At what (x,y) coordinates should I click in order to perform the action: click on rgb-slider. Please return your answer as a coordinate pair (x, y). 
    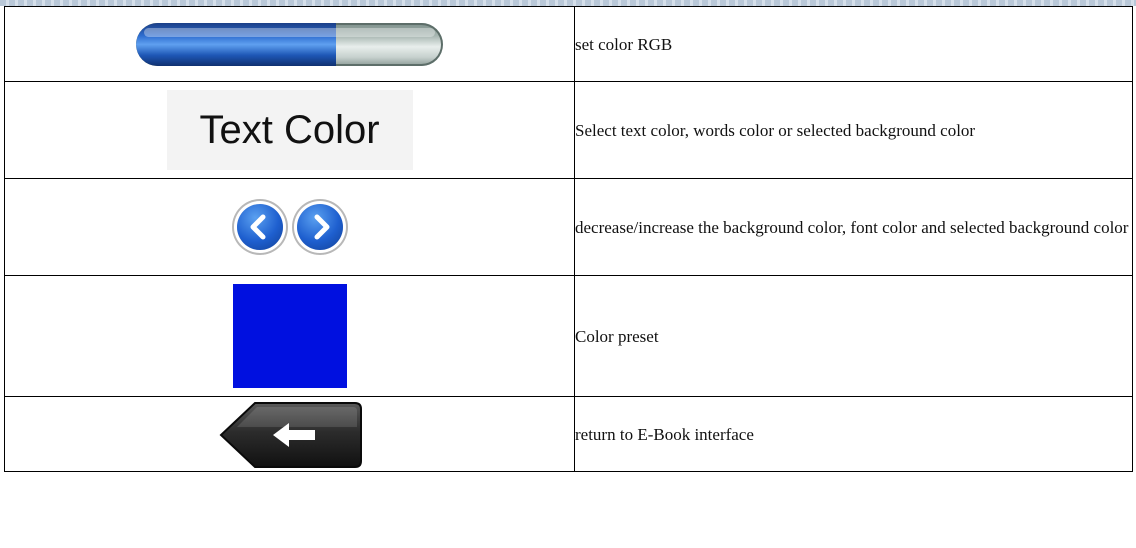
    Looking at the image, I should click on (289, 44).